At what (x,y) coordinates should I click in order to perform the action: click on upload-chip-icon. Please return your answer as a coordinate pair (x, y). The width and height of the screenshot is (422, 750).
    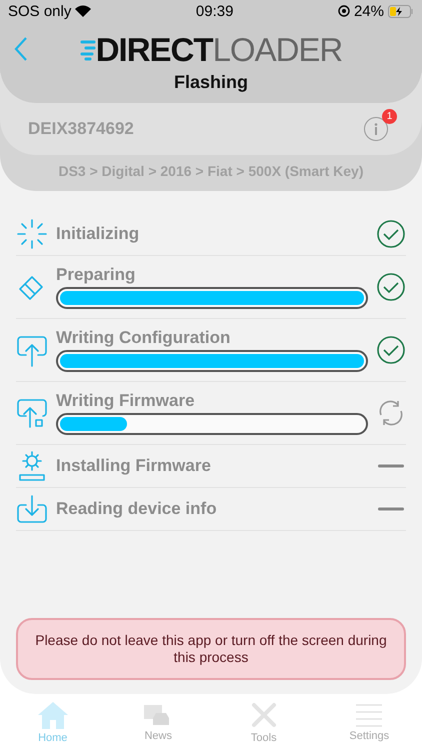
    Looking at the image, I should click on (32, 413).